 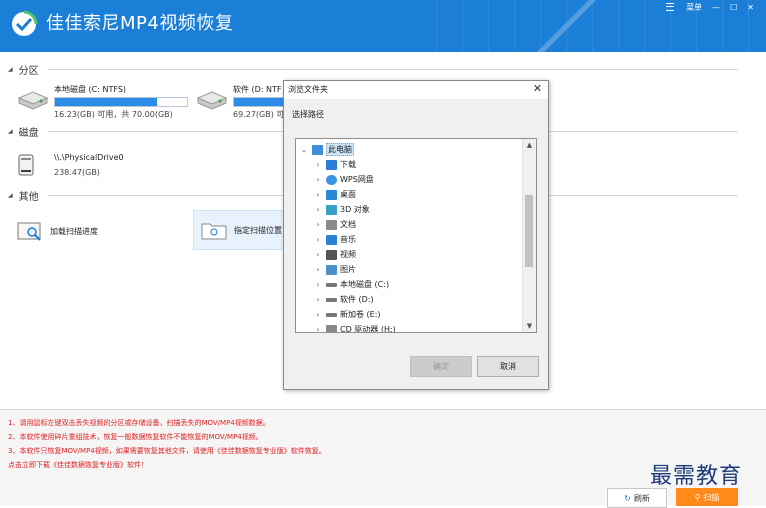 I want to click on load-progress-icon, so click(x=29, y=231).